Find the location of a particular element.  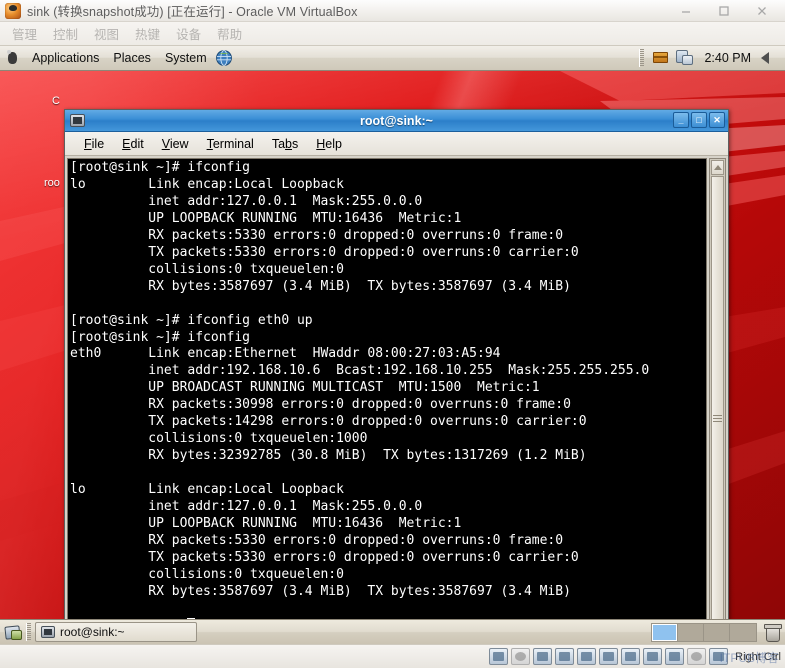

menu-system: System is located at coordinates (186, 58).